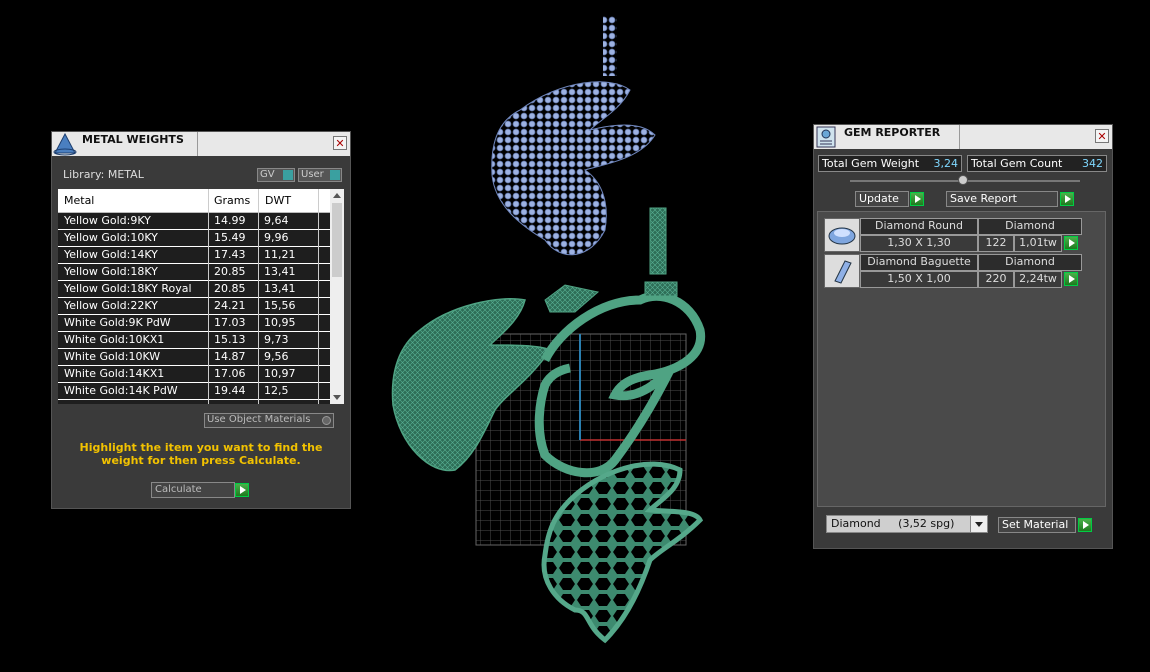 The width and height of the screenshot is (1150, 672). Describe the element at coordinates (276, 220) in the screenshot. I see `cell-dwt: 9,64` at that location.